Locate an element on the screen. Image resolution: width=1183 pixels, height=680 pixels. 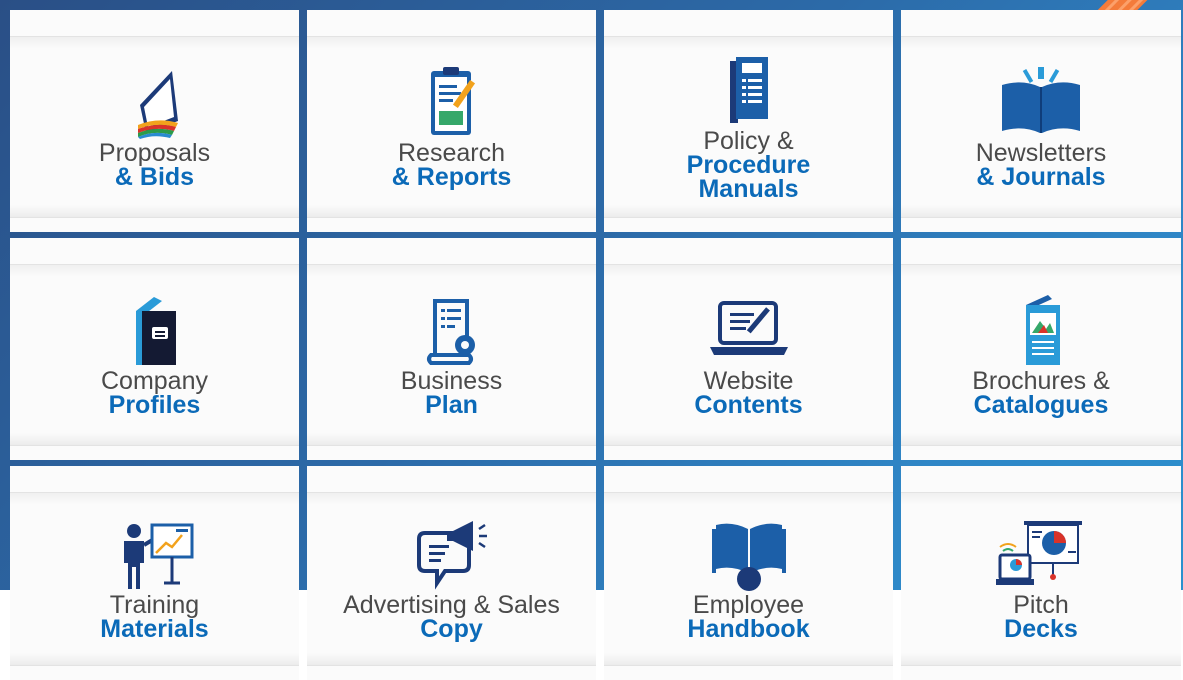
service-card-company: Company Profiles is located at coordinates (154, 349).